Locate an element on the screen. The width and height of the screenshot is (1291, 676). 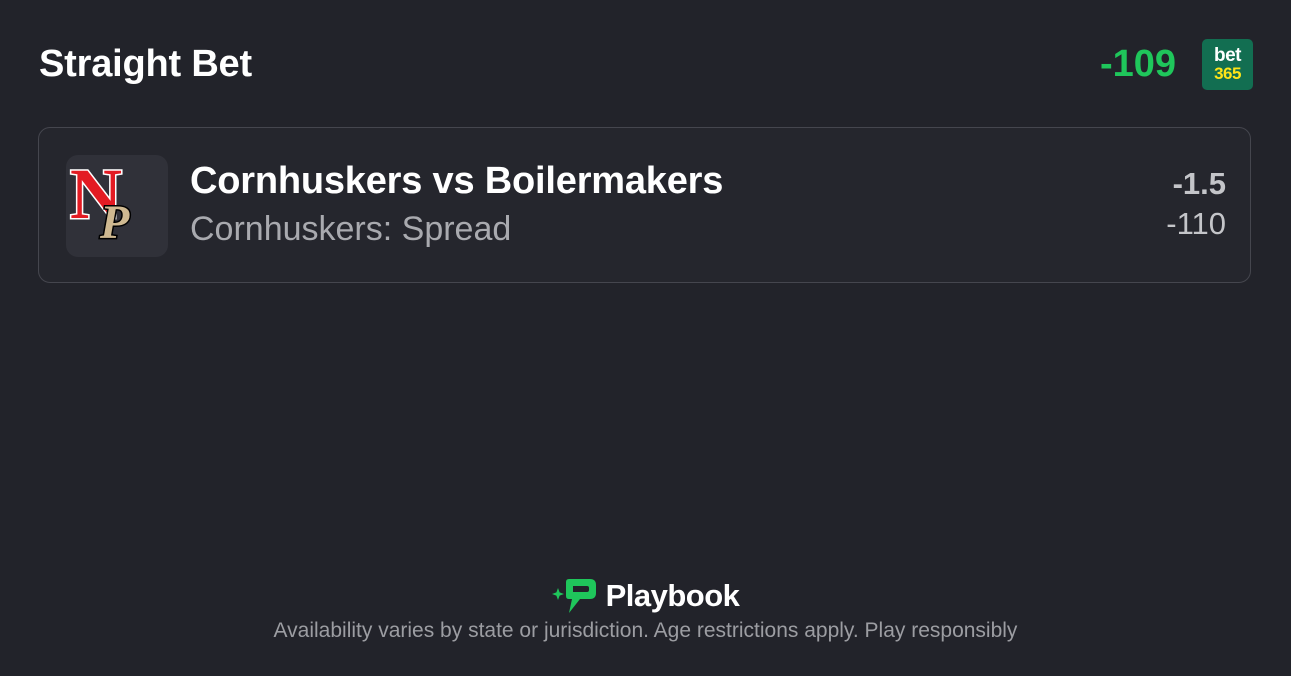
playbook-logo-icon is located at coordinates (573, 596).